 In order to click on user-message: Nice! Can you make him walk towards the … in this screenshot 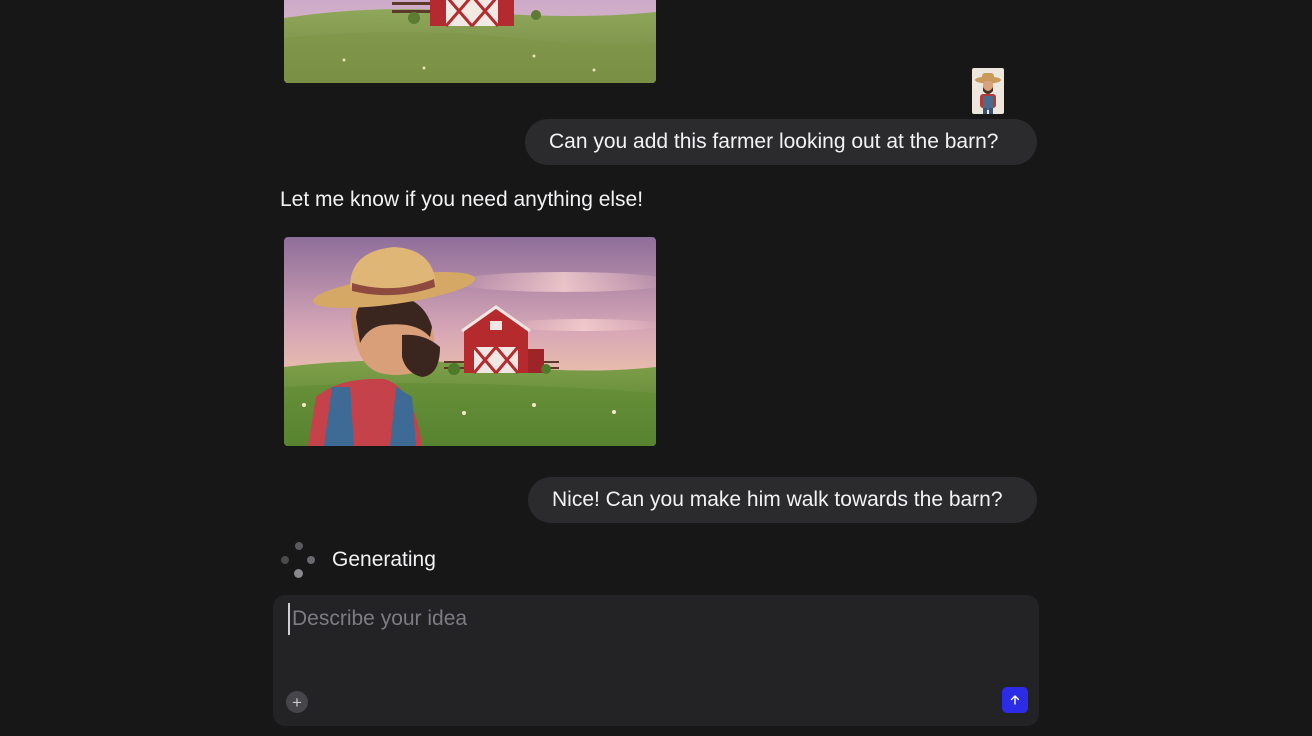, I will do `click(782, 500)`.